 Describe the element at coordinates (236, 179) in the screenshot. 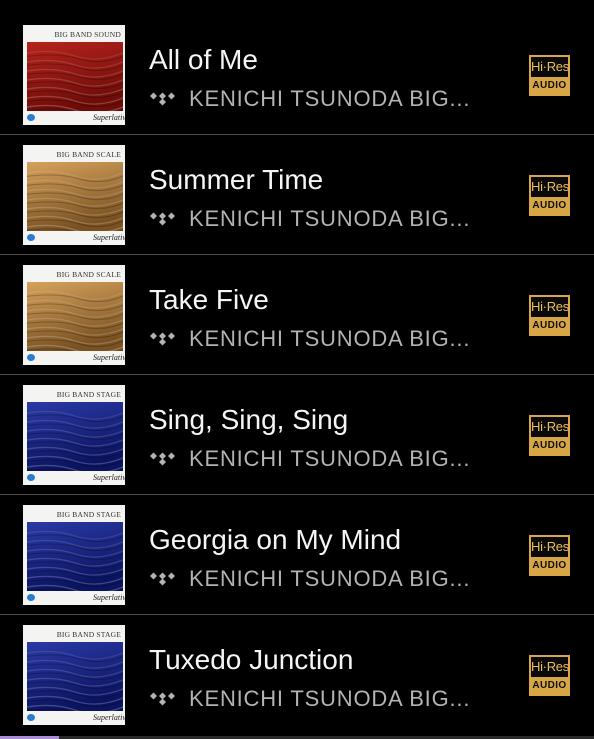

I see `track-title: Summer Time` at that location.